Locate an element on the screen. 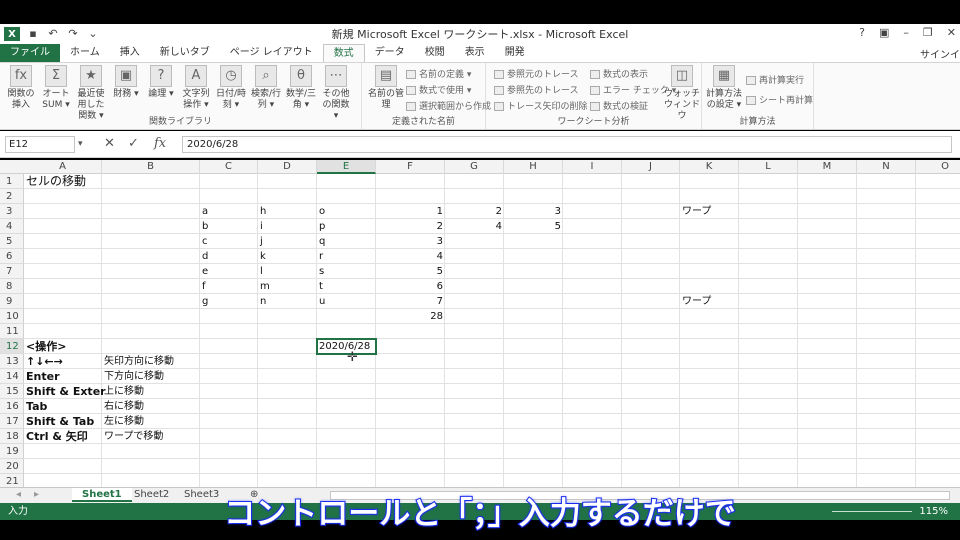 This screenshot has height=540, width=960. cell-E7: s is located at coordinates (346, 271).